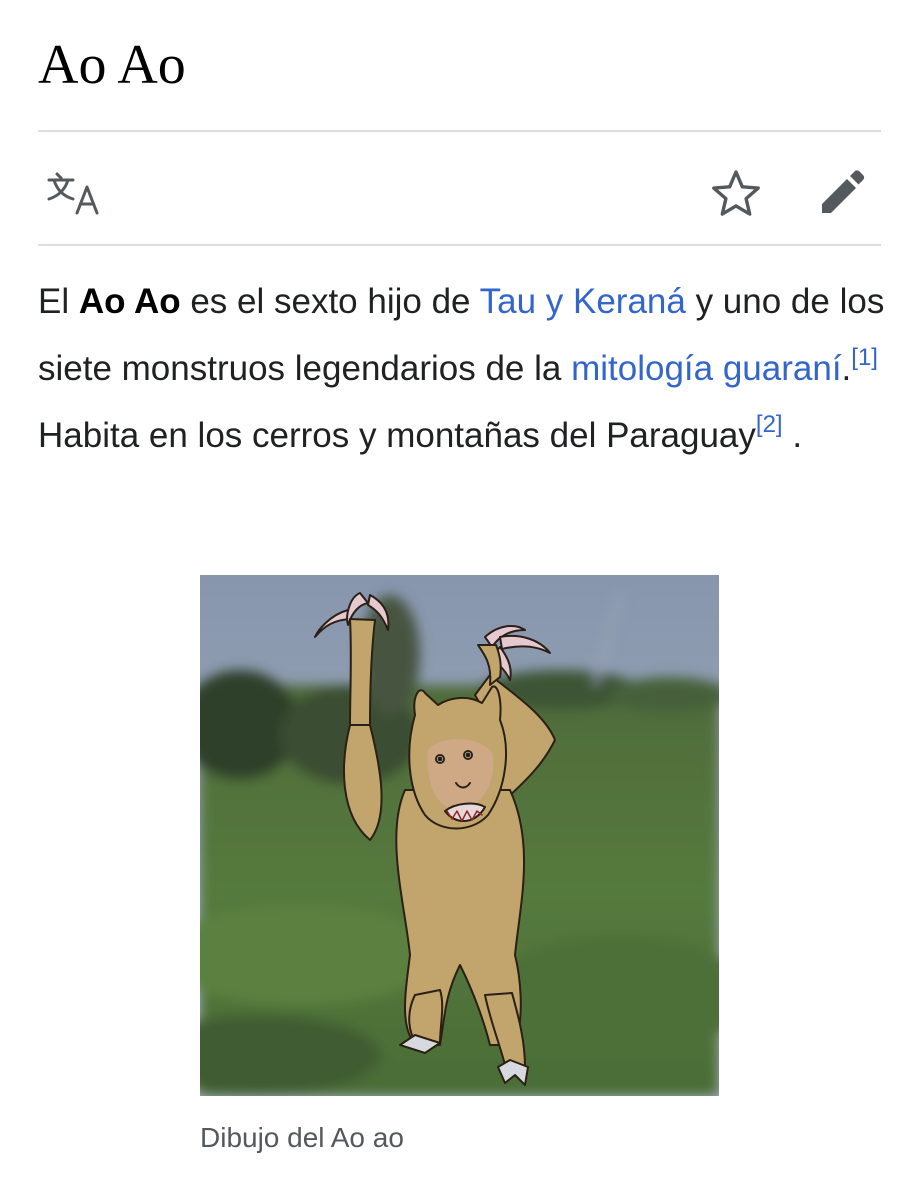 The height and width of the screenshot is (1200, 919). Describe the element at coordinates (302, 1137) in the screenshot. I see `figure-caption: Dibujo del Ao ao` at that location.